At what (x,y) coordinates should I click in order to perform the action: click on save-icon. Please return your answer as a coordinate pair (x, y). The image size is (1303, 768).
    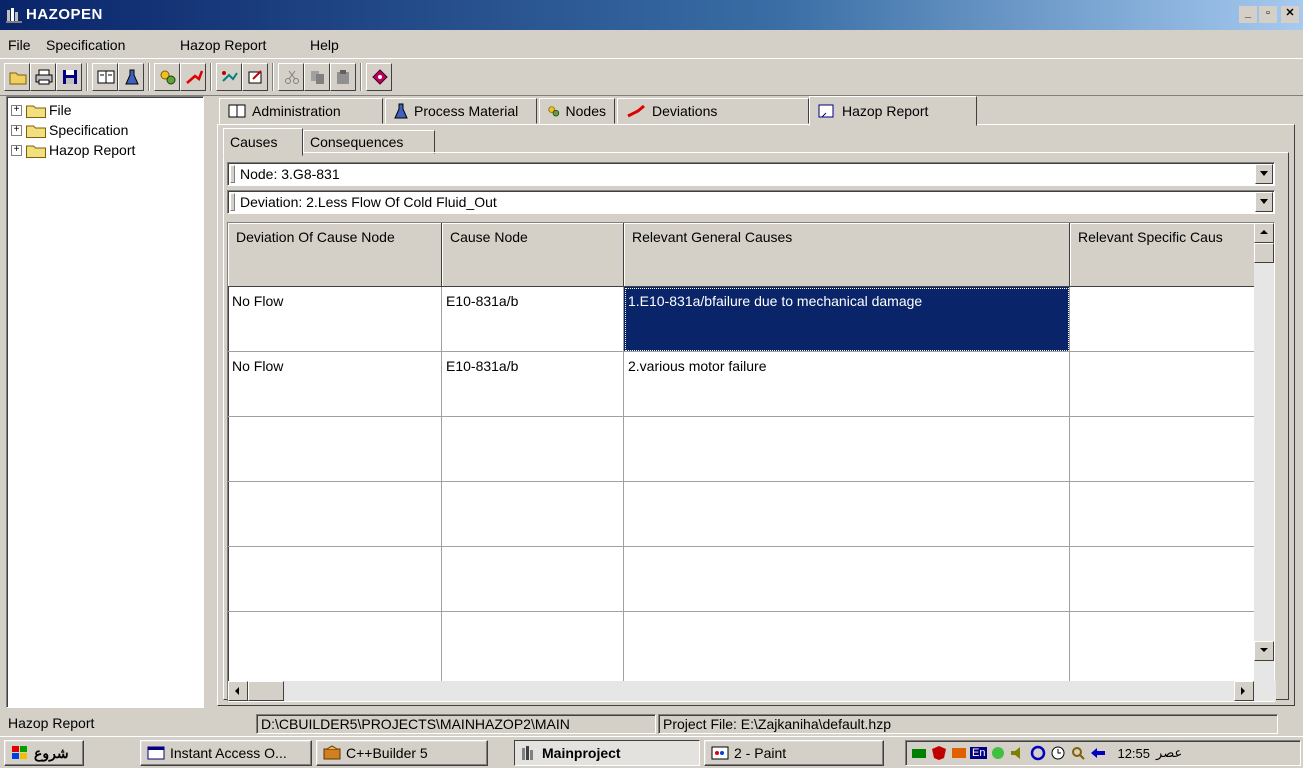
    Looking at the image, I should click on (70, 77).